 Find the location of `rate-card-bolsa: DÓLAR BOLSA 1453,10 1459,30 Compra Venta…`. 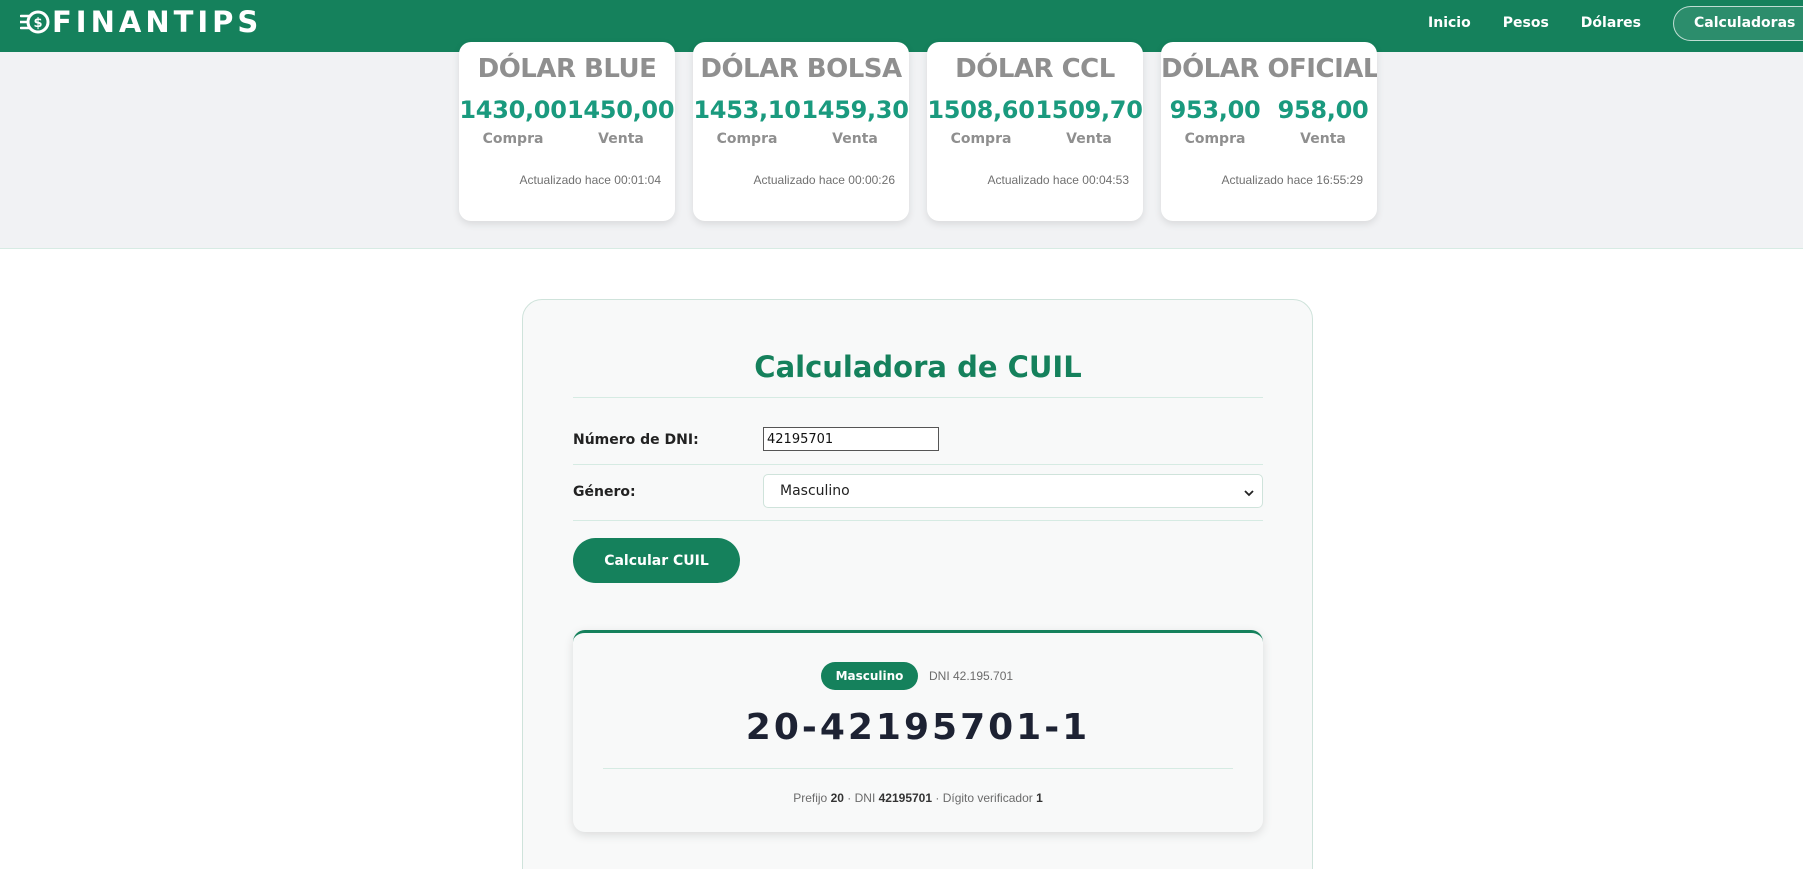

rate-card-bolsa: DÓLAR BOLSA 1453,10 1459,30 Compra Venta… is located at coordinates (801, 131).